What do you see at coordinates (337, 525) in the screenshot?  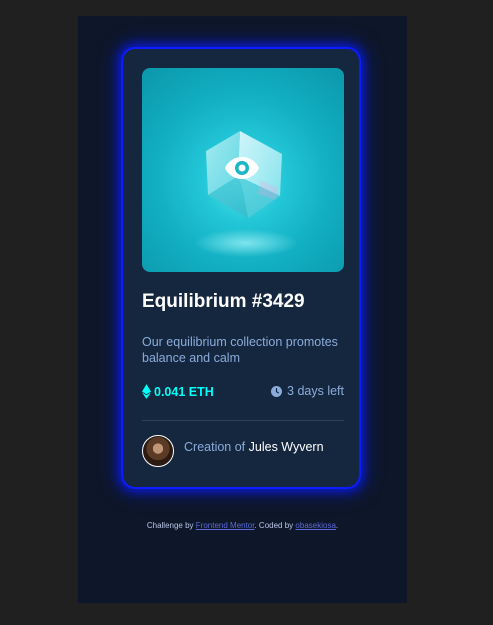 I see `attribution-suffix: .` at bounding box center [337, 525].